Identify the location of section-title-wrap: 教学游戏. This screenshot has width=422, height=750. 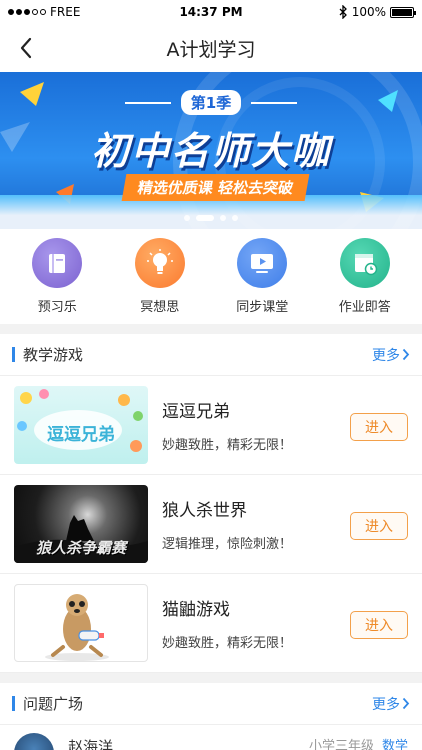
(47, 354).